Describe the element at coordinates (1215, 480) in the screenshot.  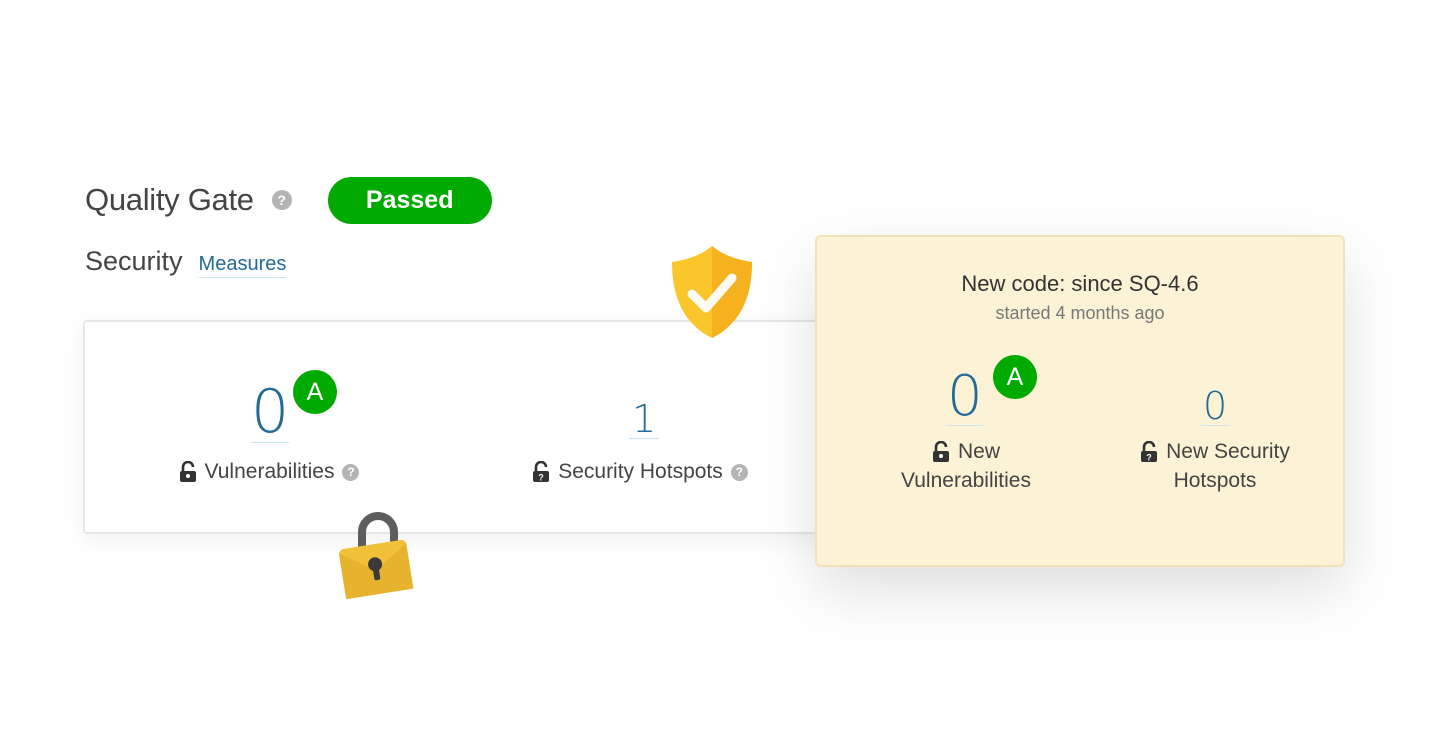
I see `new-hotspots-label-line2: Hotspots` at that location.